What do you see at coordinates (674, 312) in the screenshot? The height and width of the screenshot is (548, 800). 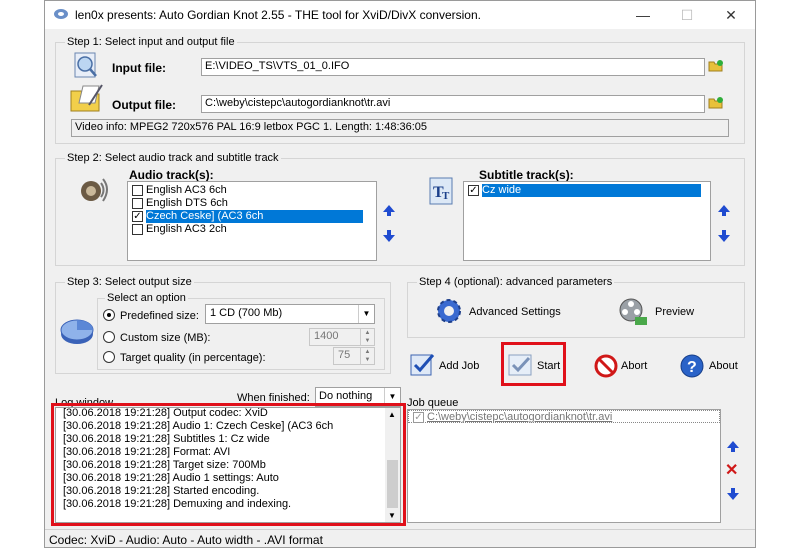 I see `preview-button: Preview` at bounding box center [674, 312].